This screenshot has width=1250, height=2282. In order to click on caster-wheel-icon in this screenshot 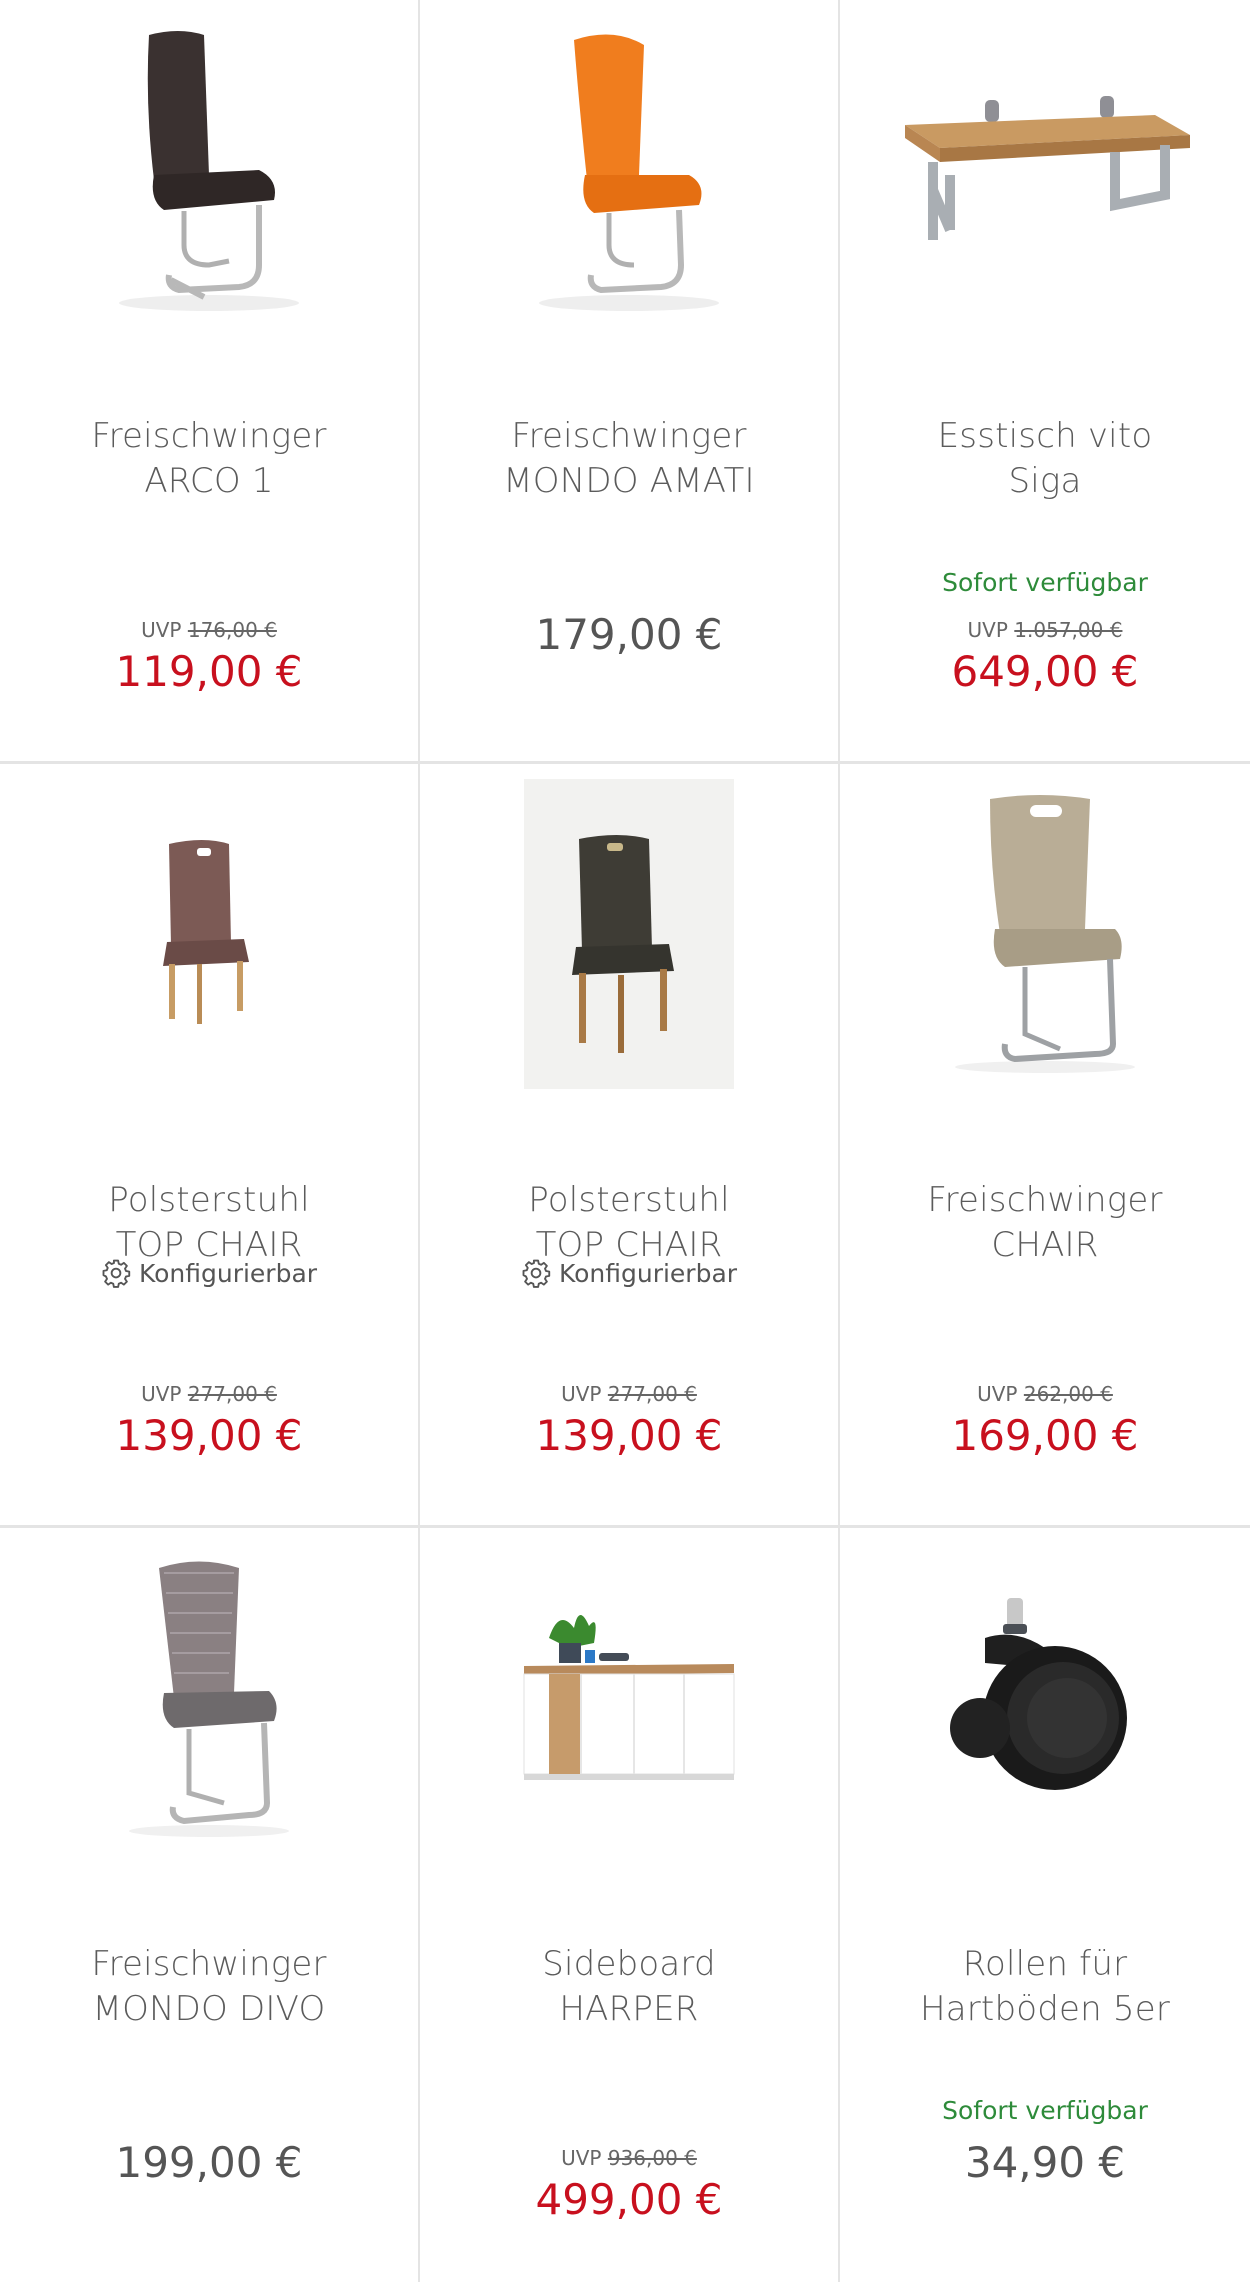, I will do `click(1038, 1694)`.